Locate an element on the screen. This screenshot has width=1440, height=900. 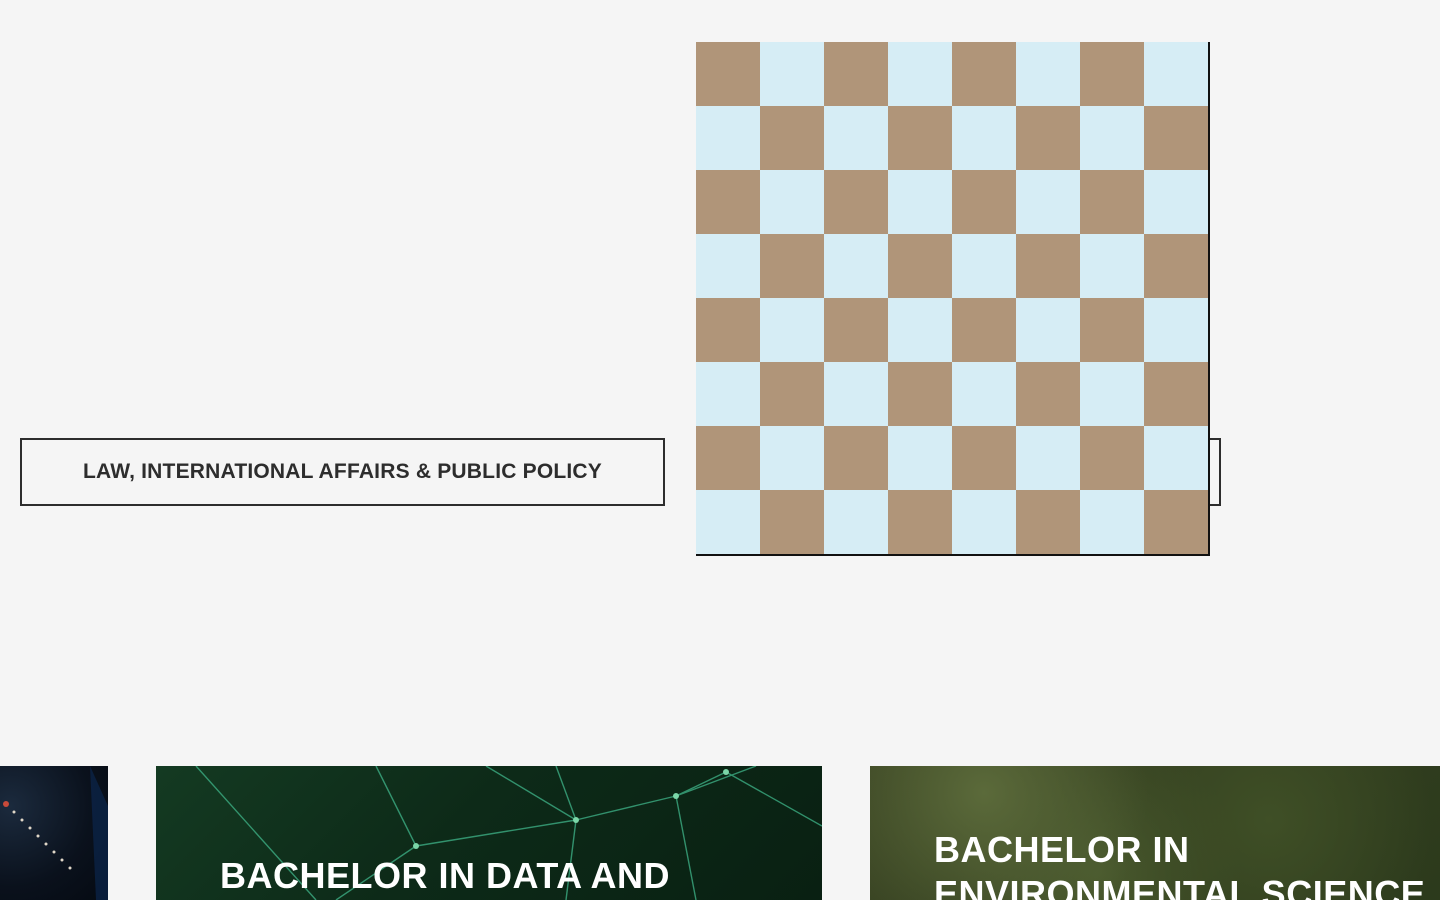
program-card-partial is located at coordinates (54, 833).